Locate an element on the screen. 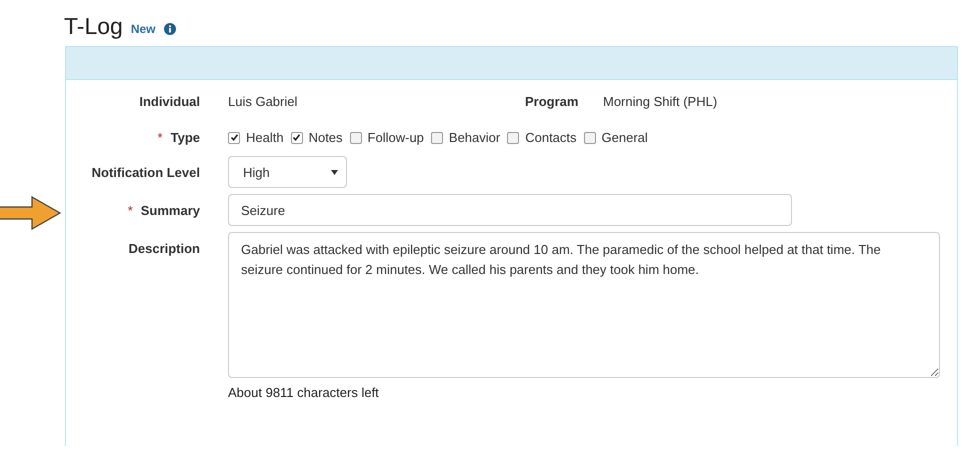 The height and width of the screenshot is (450, 966). level-dropdown: High is located at coordinates (287, 172).